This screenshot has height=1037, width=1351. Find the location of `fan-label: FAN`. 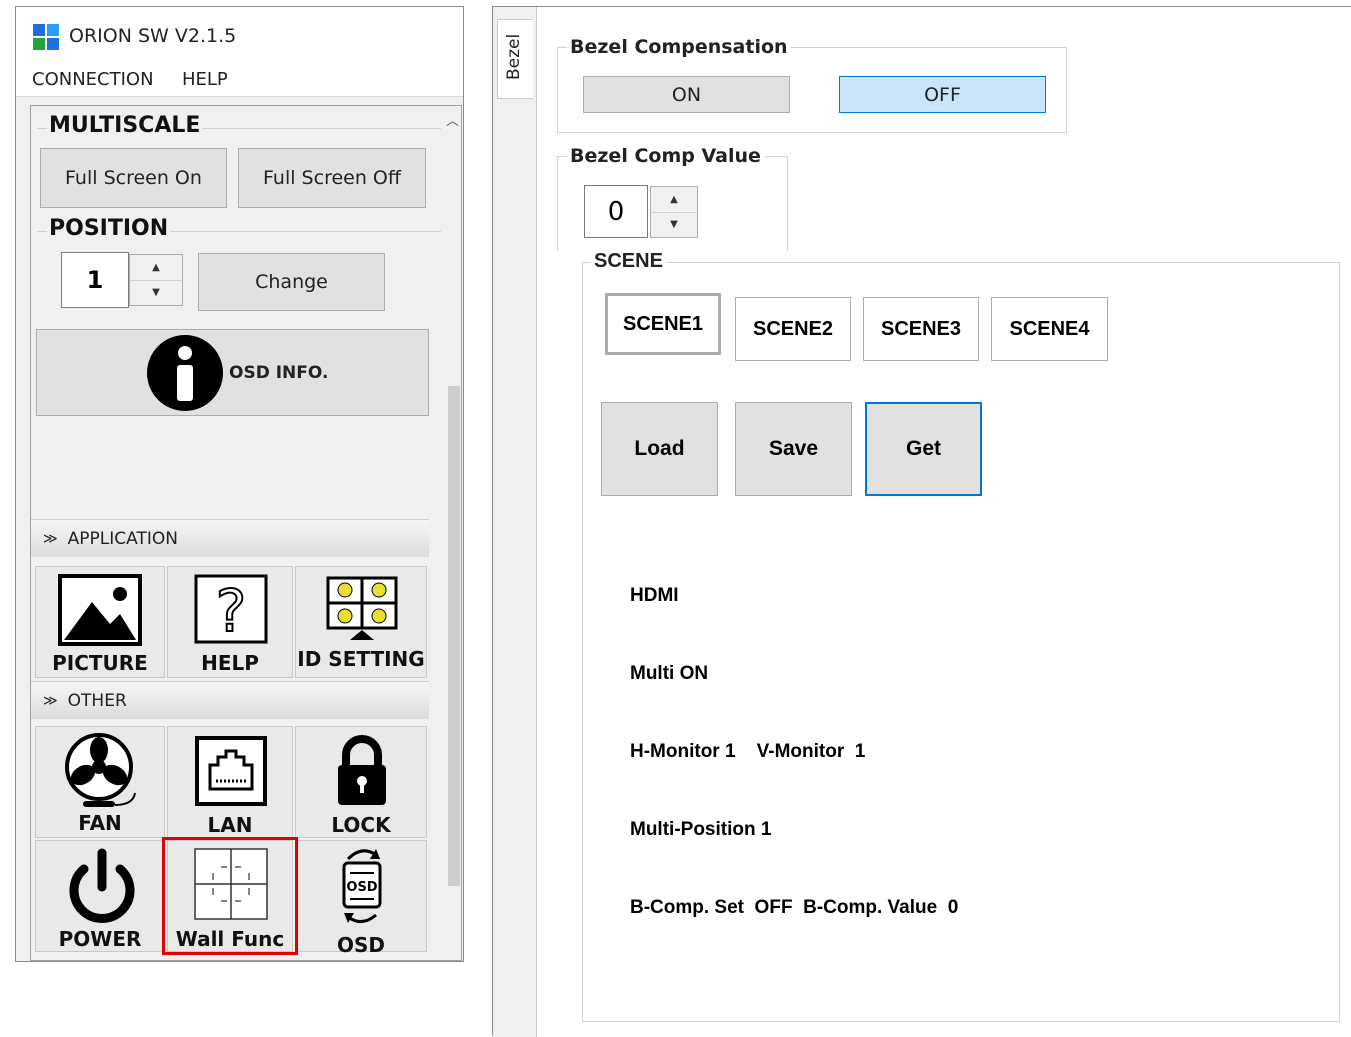

fan-label: FAN is located at coordinates (100, 823).